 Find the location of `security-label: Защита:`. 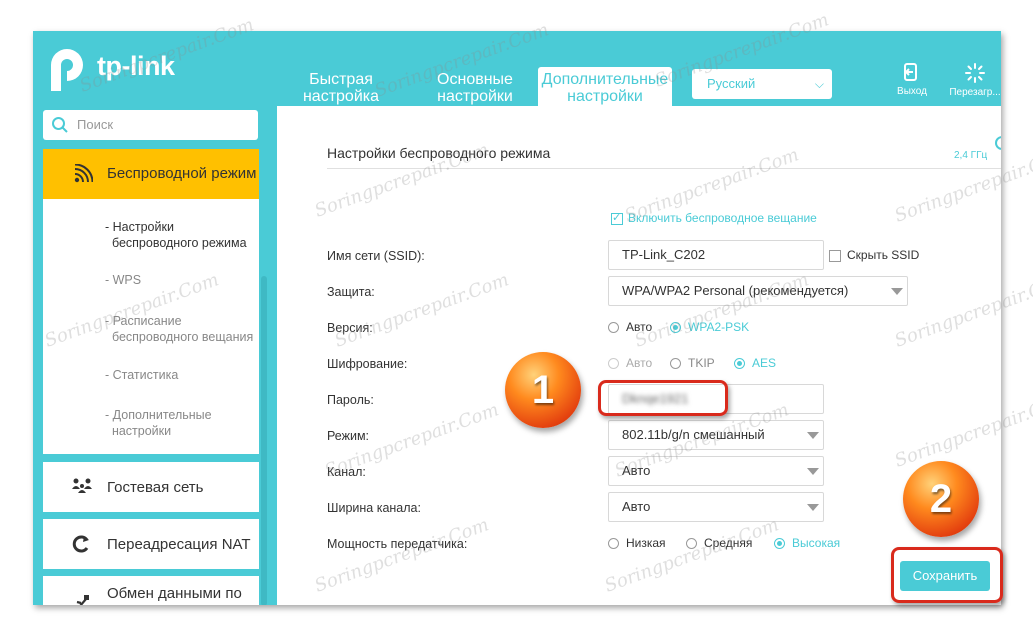

security-label: Защита: is located at coordinates (351, 292).